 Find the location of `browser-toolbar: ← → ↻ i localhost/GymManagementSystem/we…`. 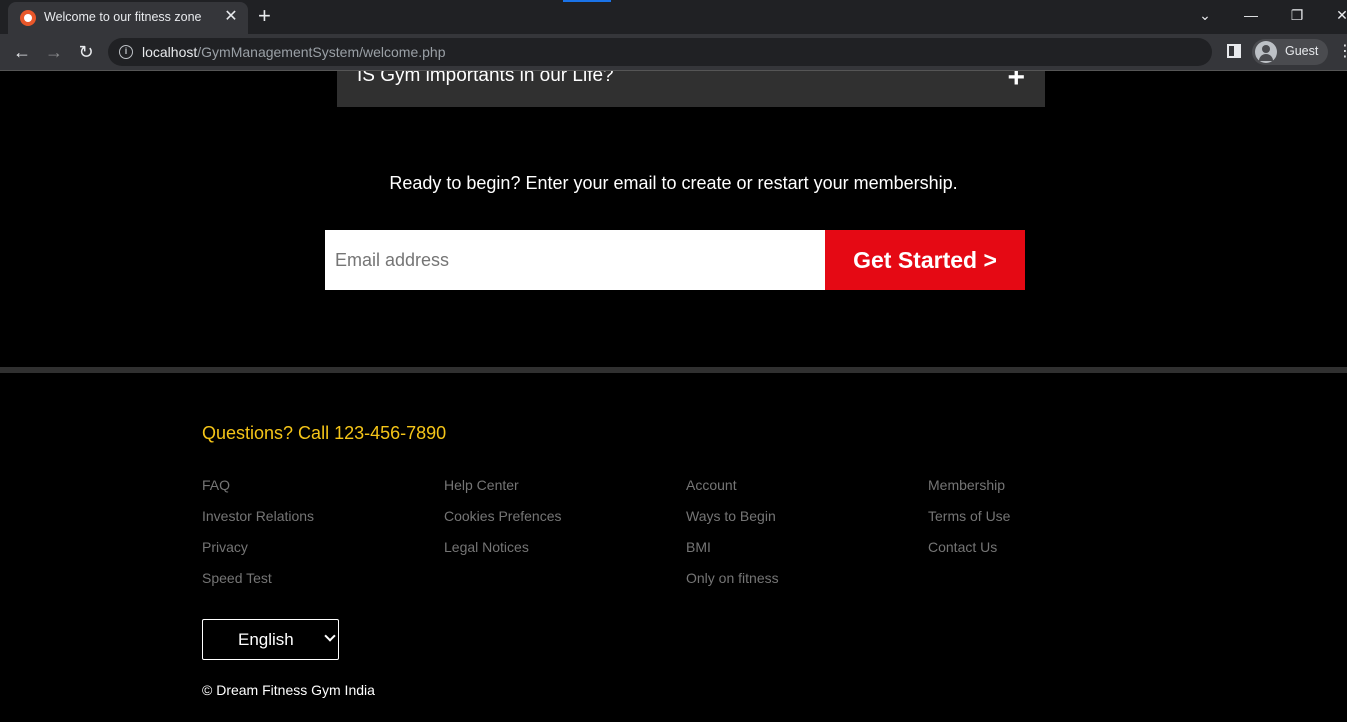

browser-toolbar: ← → ↻ i localhost/GymManagementSystem/we… is located at coordinates (673, 52).